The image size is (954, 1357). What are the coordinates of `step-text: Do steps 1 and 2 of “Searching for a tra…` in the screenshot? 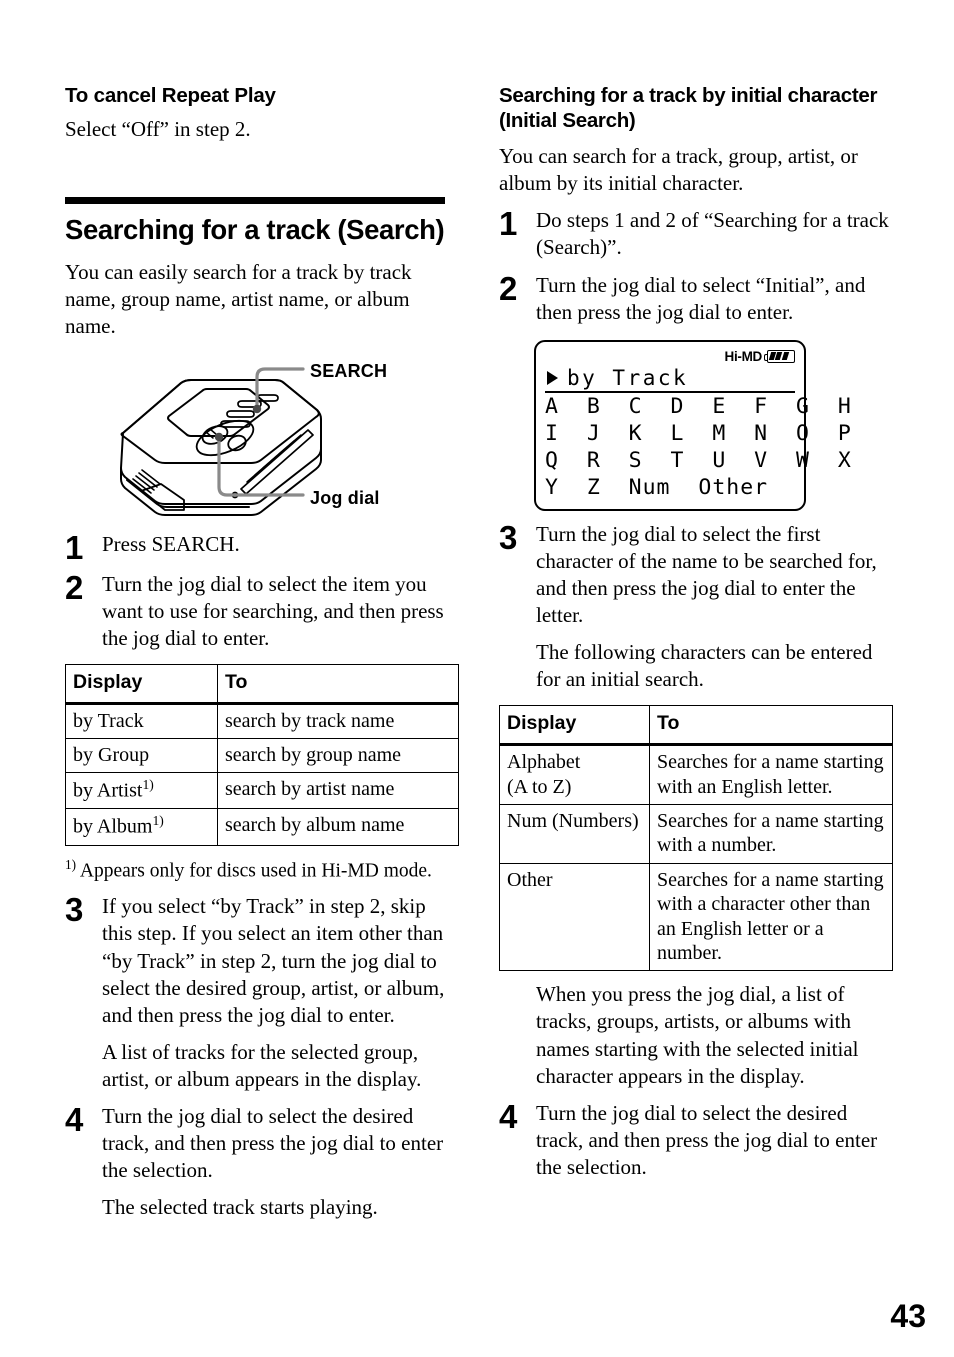 It's located at (711, 234).